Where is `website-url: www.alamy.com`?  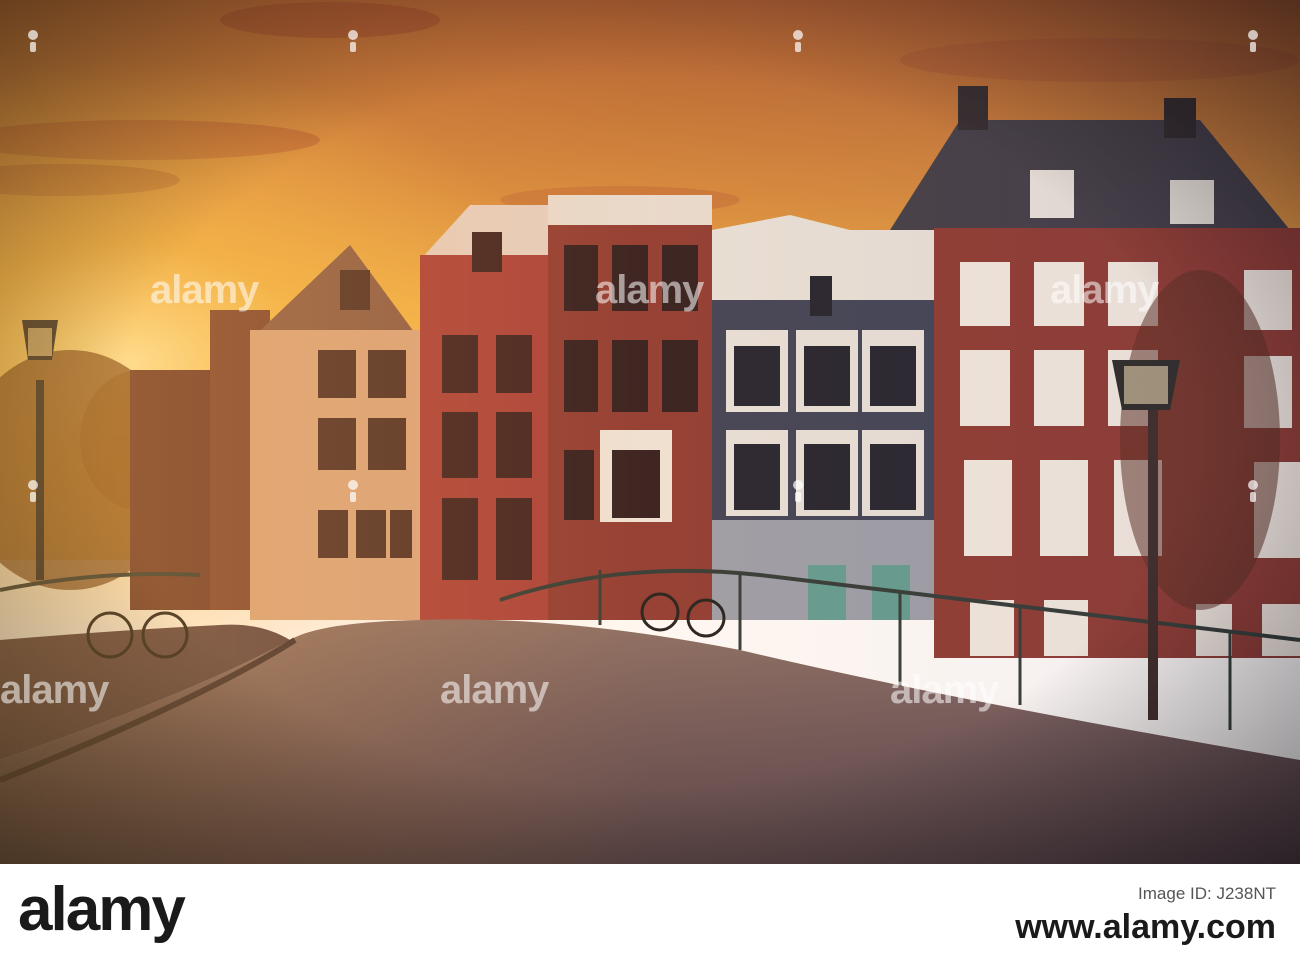
website-url: www.alamy.com is located at coordinates (1145, 927).